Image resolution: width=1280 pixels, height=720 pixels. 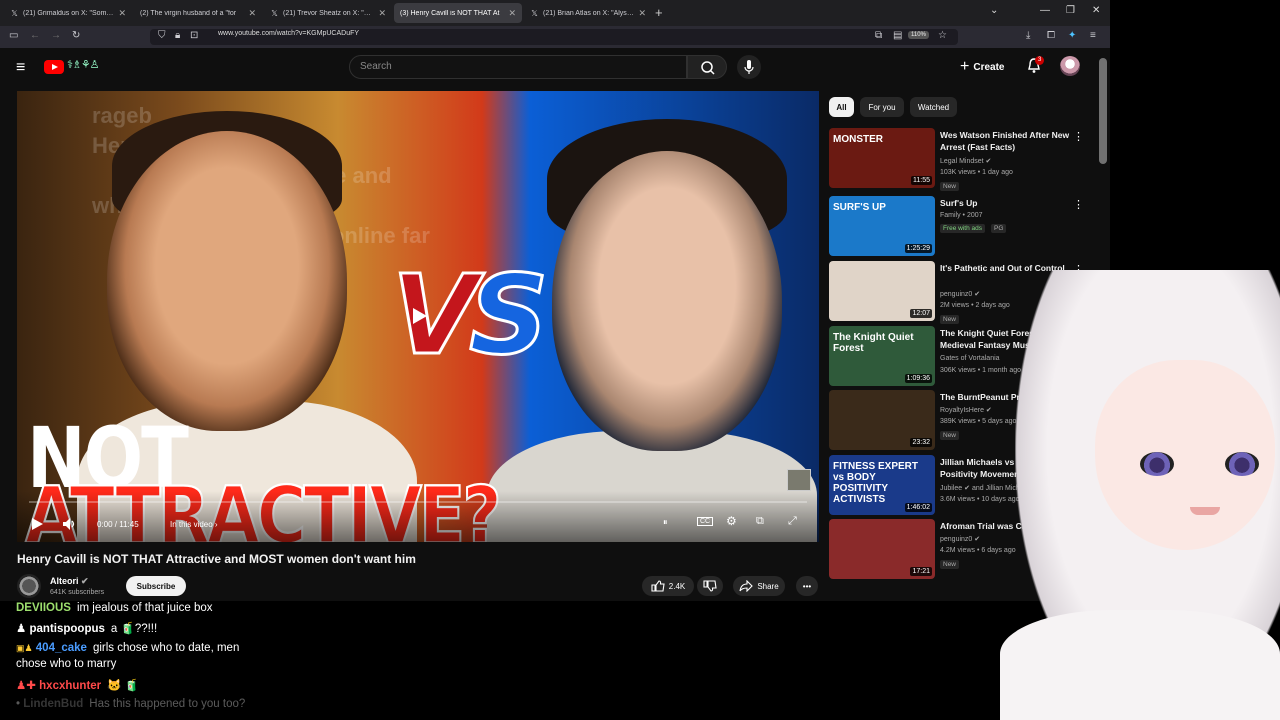 I want to click on create-button: + Create, so click(x=982, y=67).